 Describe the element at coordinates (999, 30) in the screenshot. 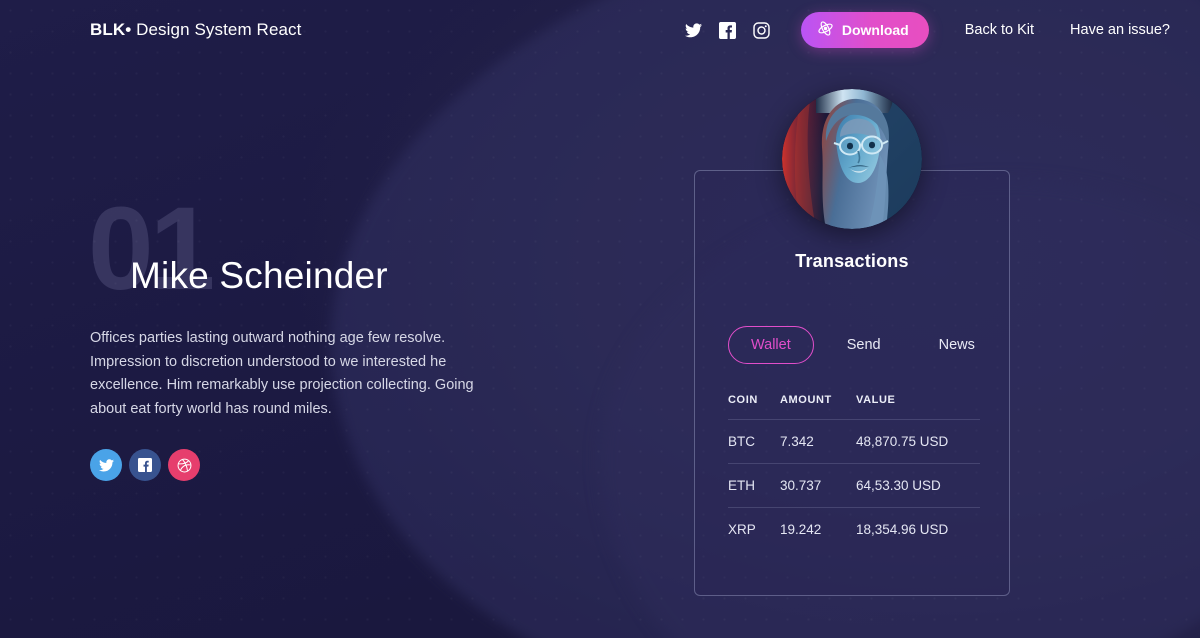

I see `nav-link-back-to-kit: Back to Kit` at that location.